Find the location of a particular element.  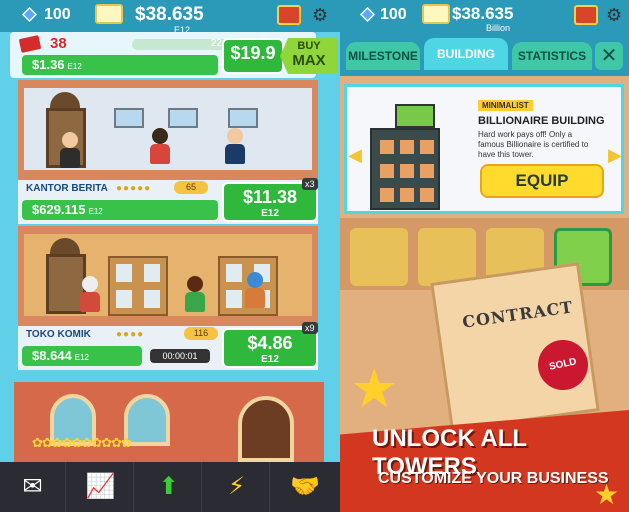

nav-upgrade-button: ⬆ is located at coordinates (169, 487).